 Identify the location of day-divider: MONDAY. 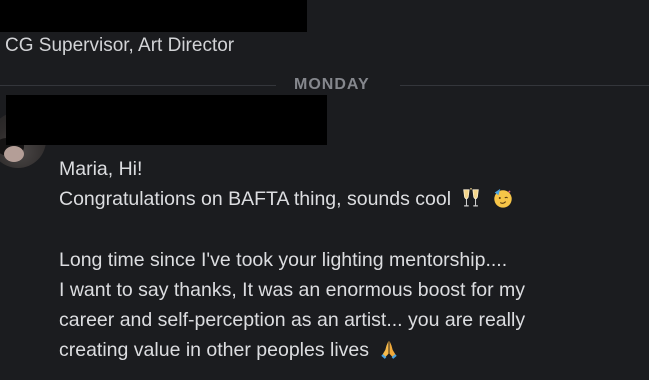
(324, 85).